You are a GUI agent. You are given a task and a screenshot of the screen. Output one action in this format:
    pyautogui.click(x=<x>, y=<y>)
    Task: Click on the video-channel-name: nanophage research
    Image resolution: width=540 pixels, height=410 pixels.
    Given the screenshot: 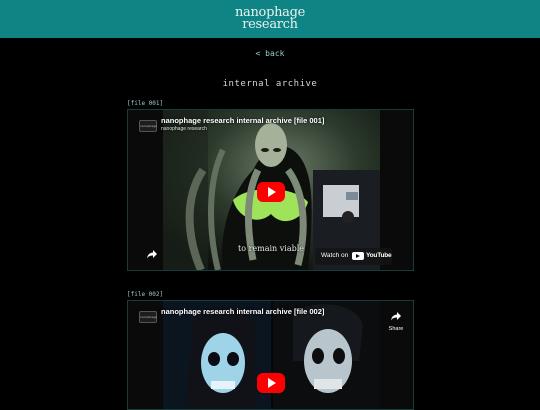 What is the action you would take?
    pyautogui.click(x=184, y=129)
    